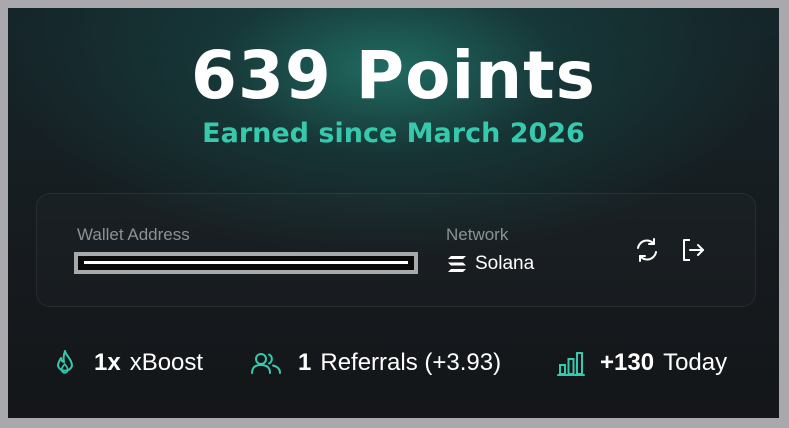 This screenshot has height=428, width=789. I want to click on referrals-value: 1, so click(305, 362).